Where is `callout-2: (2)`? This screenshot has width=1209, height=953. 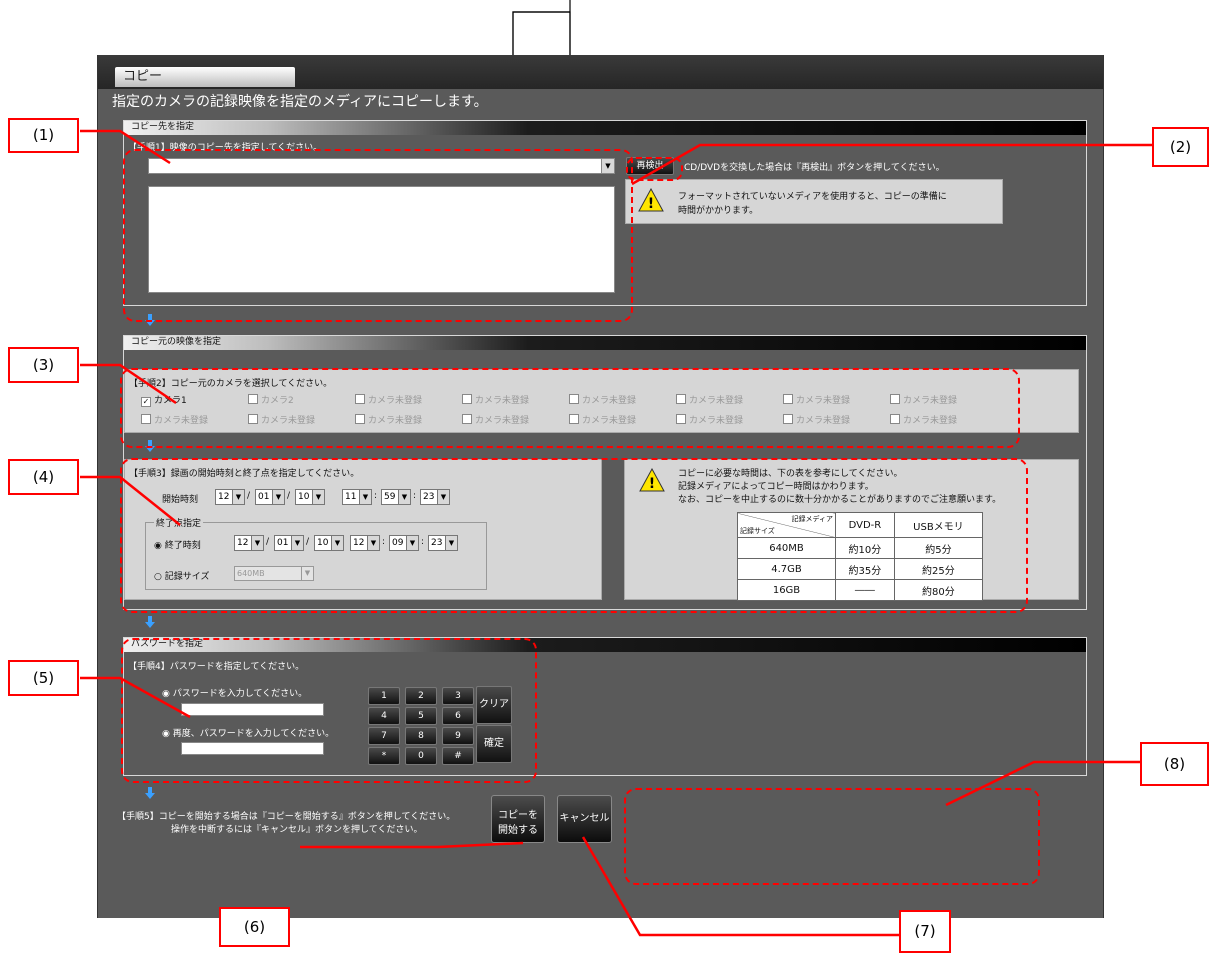
callout-2: (2) is located at coordinates (1180, 147).